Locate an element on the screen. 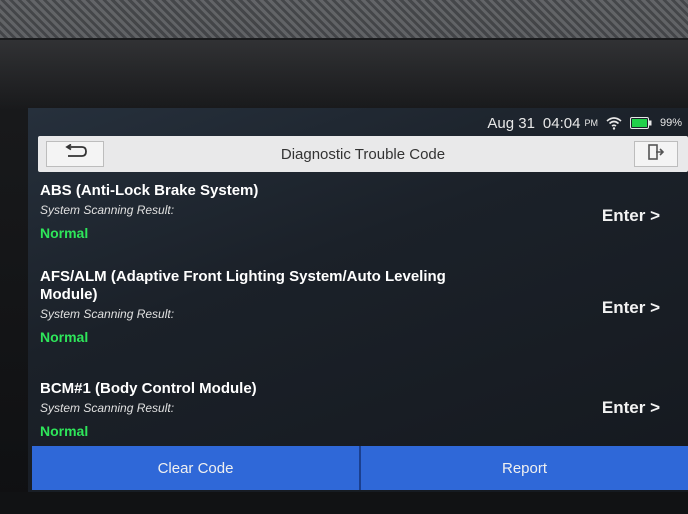  system-name: BCM#1 (Body Control Module) is located at coordinates (148, 388).